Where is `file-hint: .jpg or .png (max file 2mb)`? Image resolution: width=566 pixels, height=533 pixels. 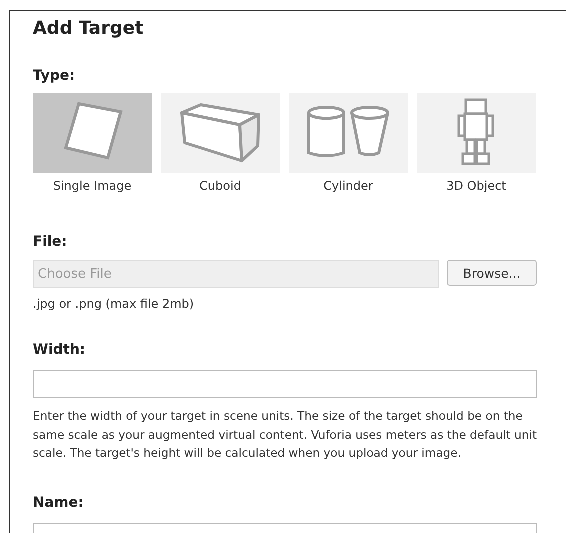
file-hint: .jpg or .png (max file 2mb) is located at coordinates (114, 304).